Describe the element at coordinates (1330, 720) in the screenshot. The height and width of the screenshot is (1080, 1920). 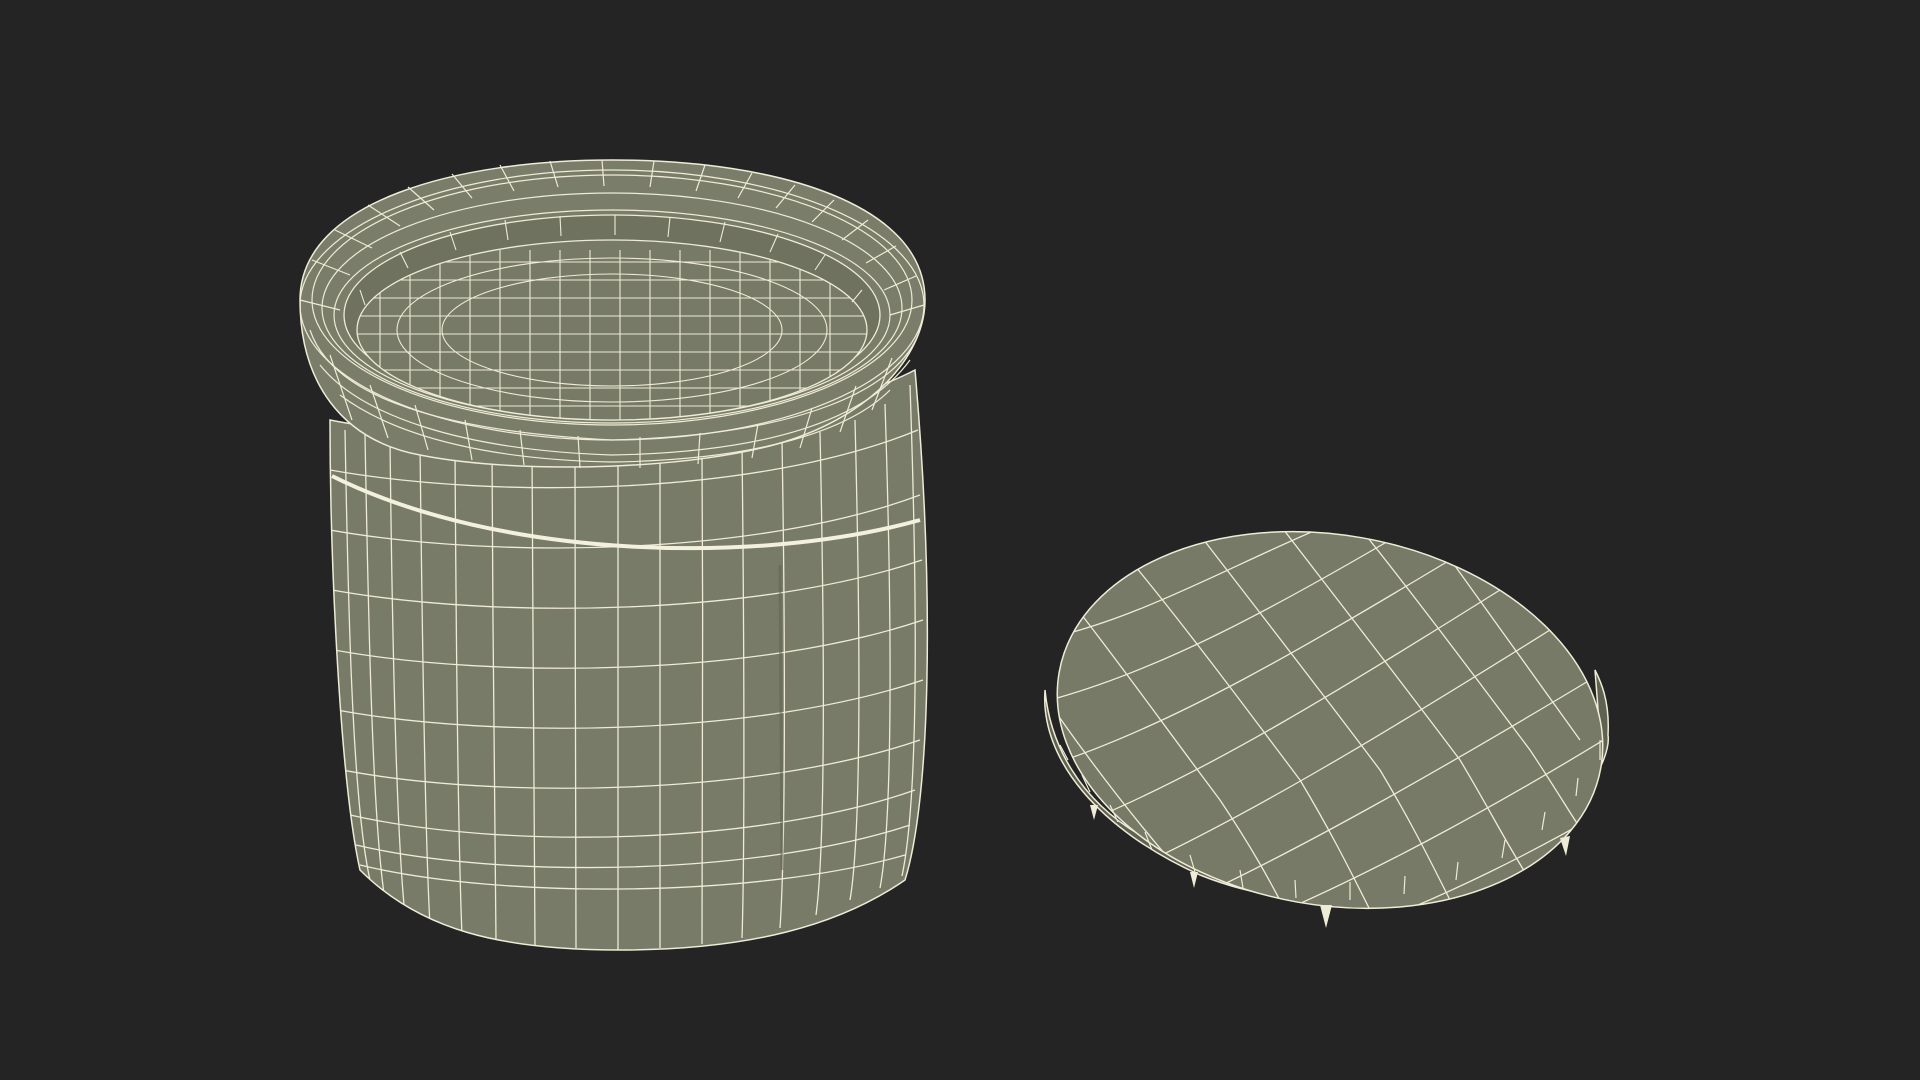
I see `lid-top` at that location.